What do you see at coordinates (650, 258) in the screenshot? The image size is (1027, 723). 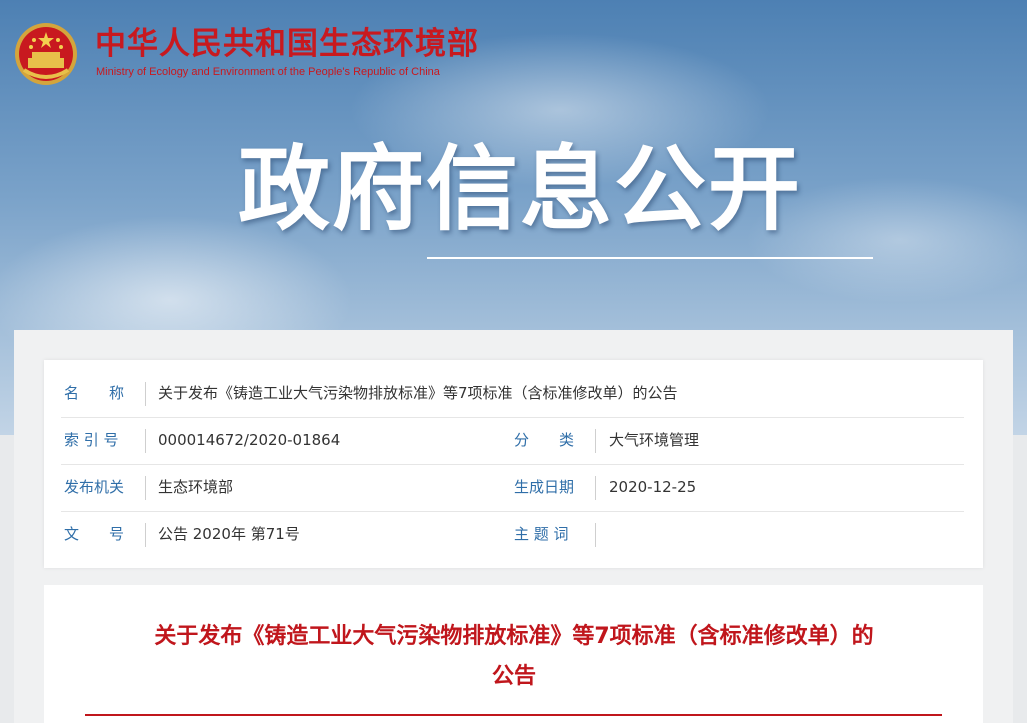 I see `title-underline` at bounding box center [650, 258].